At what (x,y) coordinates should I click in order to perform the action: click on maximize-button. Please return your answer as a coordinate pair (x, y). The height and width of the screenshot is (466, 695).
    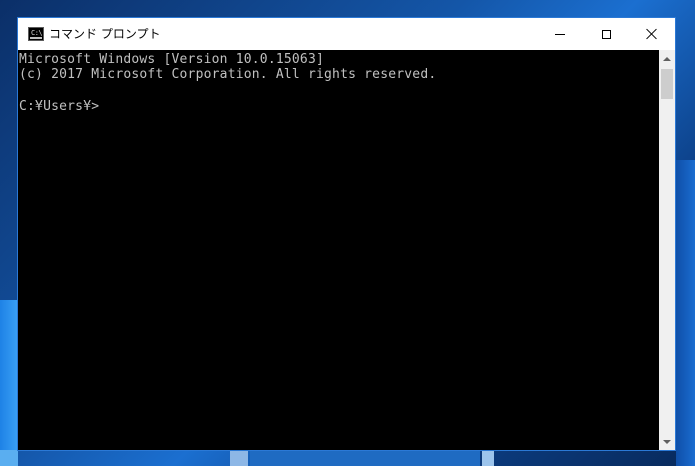
    Looking at the image, I should click on (606, 34).